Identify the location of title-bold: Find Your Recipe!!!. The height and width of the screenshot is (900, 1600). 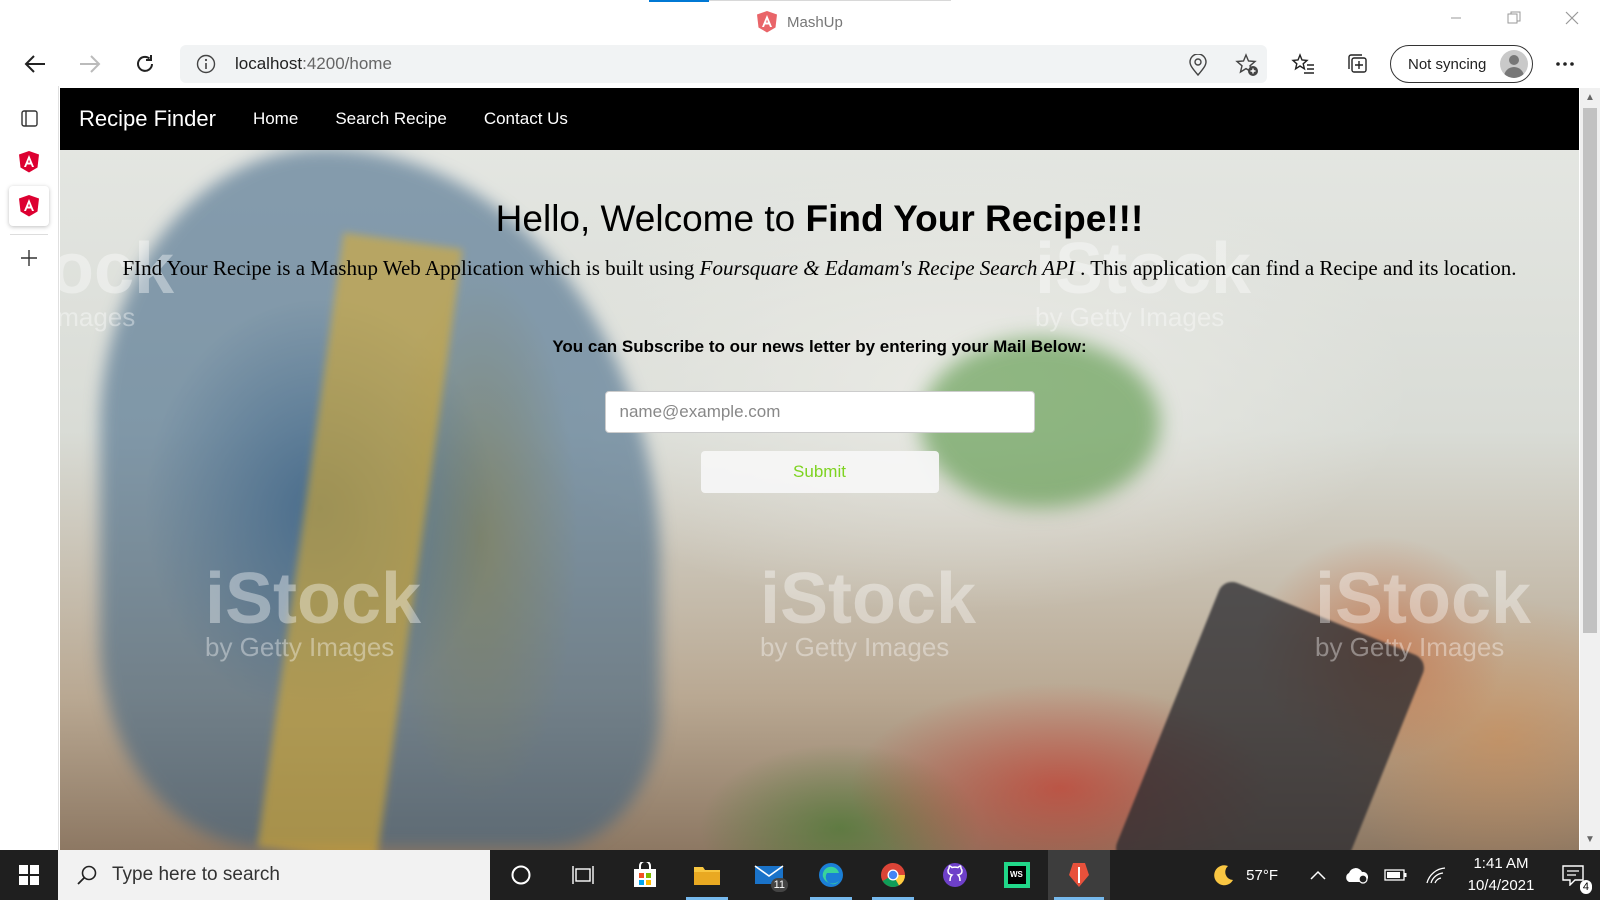
(974, 218).